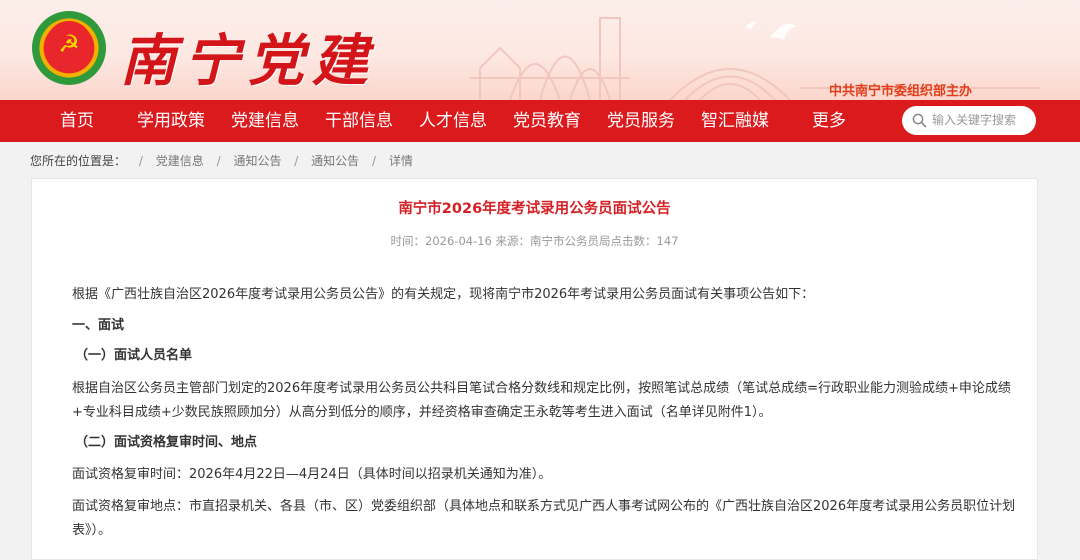  I want to click on site-title: 南宁党建, so click(248, 56).